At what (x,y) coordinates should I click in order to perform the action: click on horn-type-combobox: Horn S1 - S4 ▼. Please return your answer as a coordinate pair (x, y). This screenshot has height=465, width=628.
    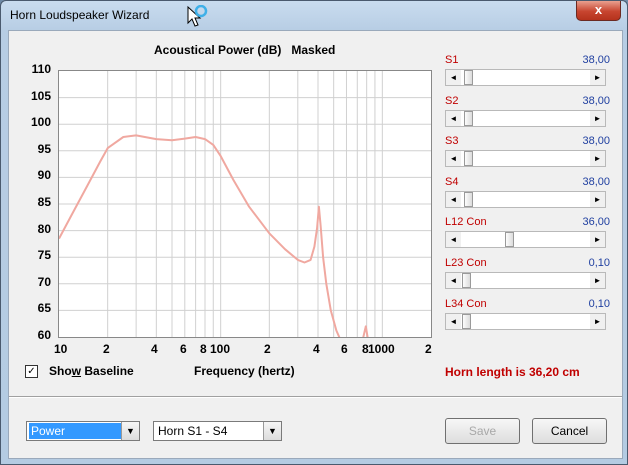
    Looking at the image, I should click on (217, 431).